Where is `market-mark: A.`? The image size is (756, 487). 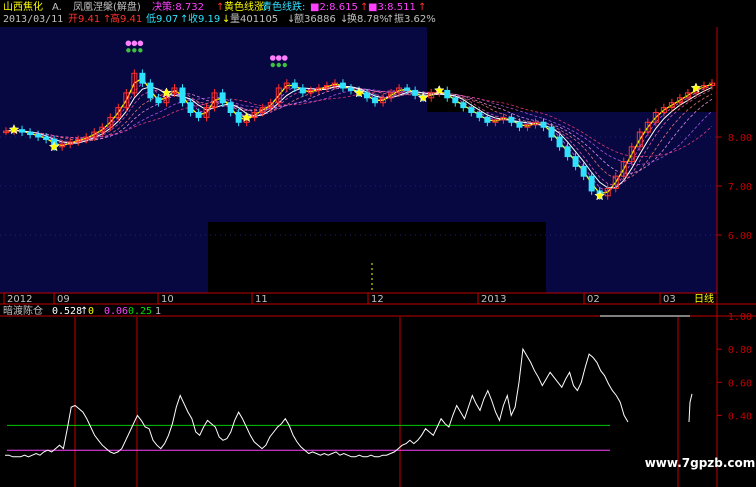
market-mark: A. is located at coordinates (57, 7).